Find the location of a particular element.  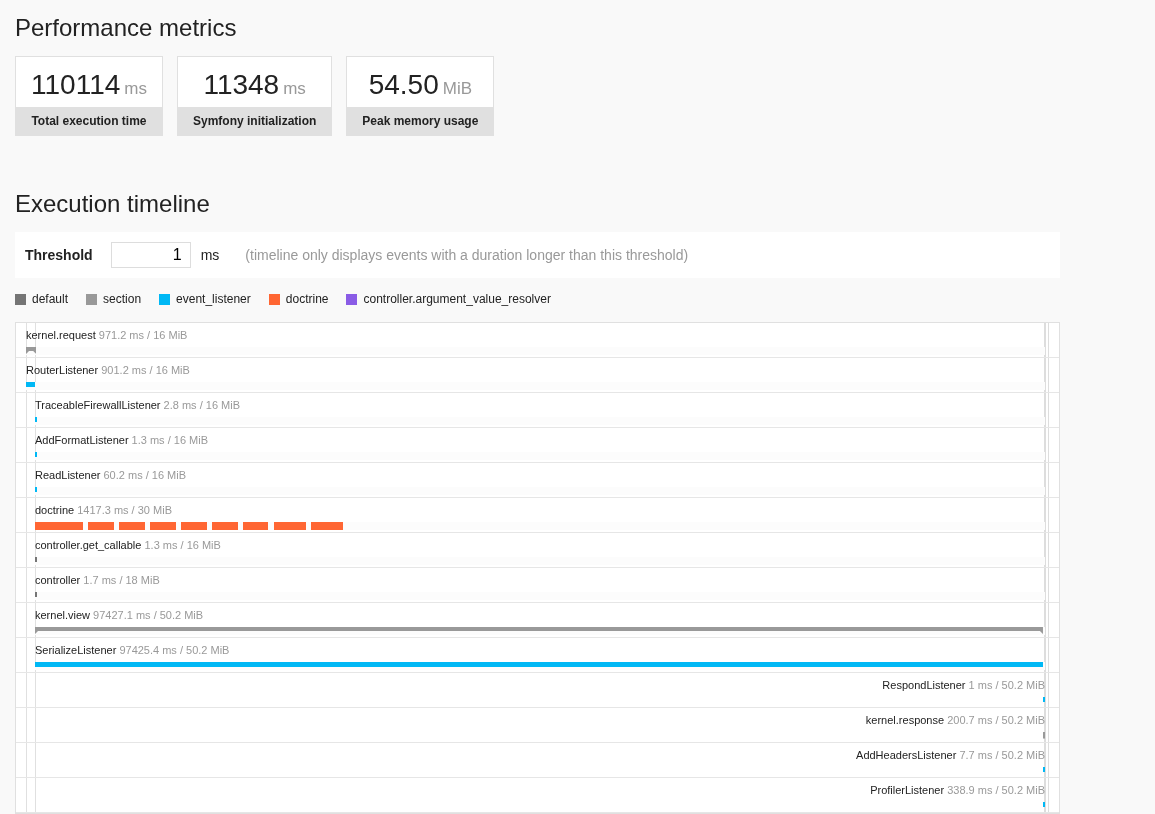

event-label: controller 1.7 ms / 18 MiB is located at coordinates (97, 580).